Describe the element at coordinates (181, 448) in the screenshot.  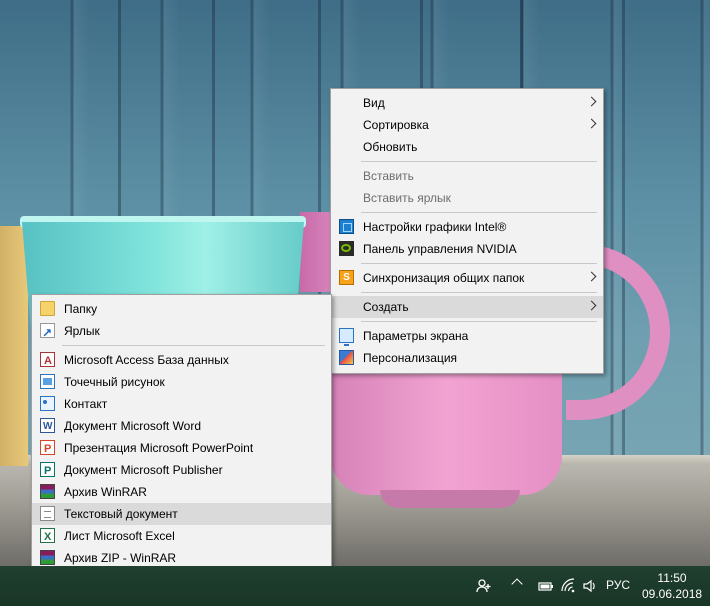
I see `submenu-item-powerpoint: Презентация Microsoft PowerPoint` at that location.